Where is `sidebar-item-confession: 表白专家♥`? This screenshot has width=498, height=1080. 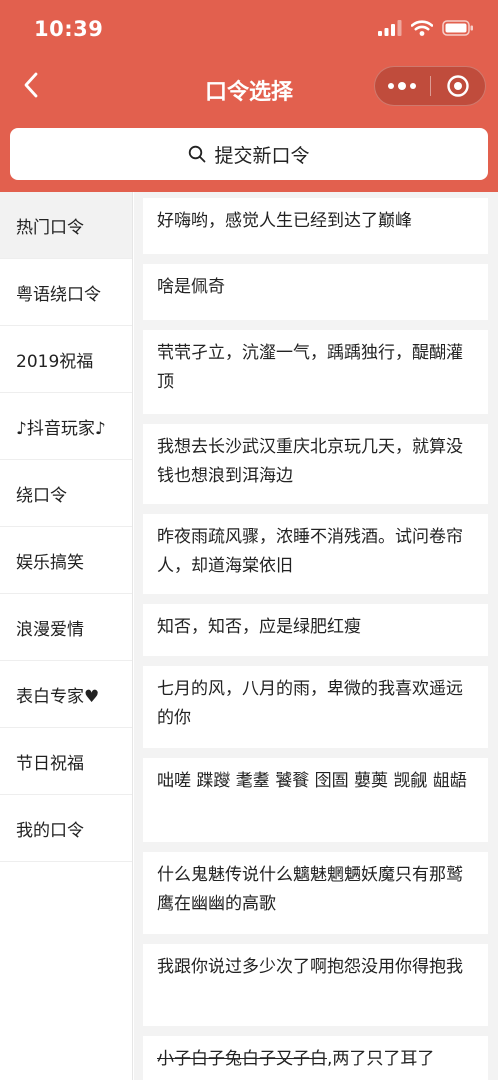 sidebar-item-confession: 表白专家♥ is located at coordinates (66, 694).